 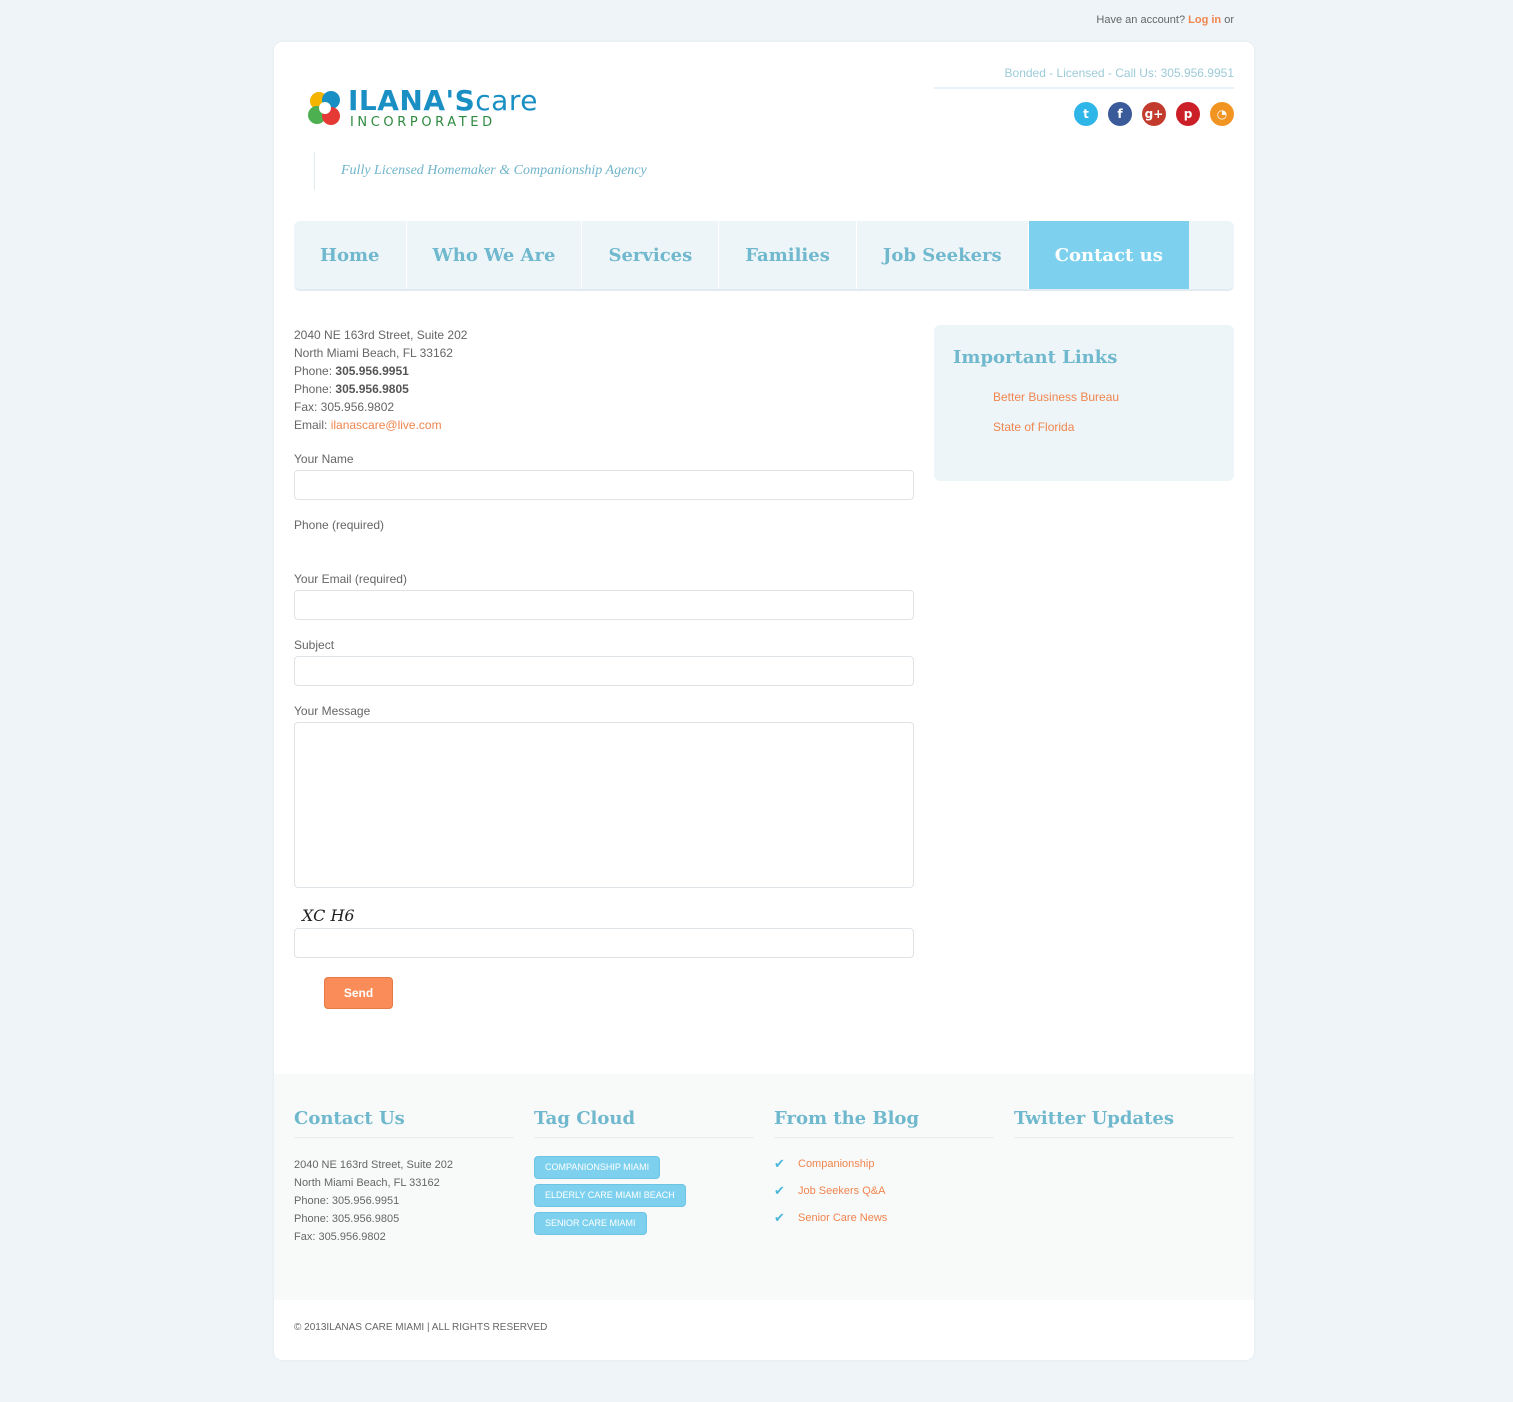 I want to click on footer-contact-line: Phone: 305.956.9805, so click(x=347, y=1219).